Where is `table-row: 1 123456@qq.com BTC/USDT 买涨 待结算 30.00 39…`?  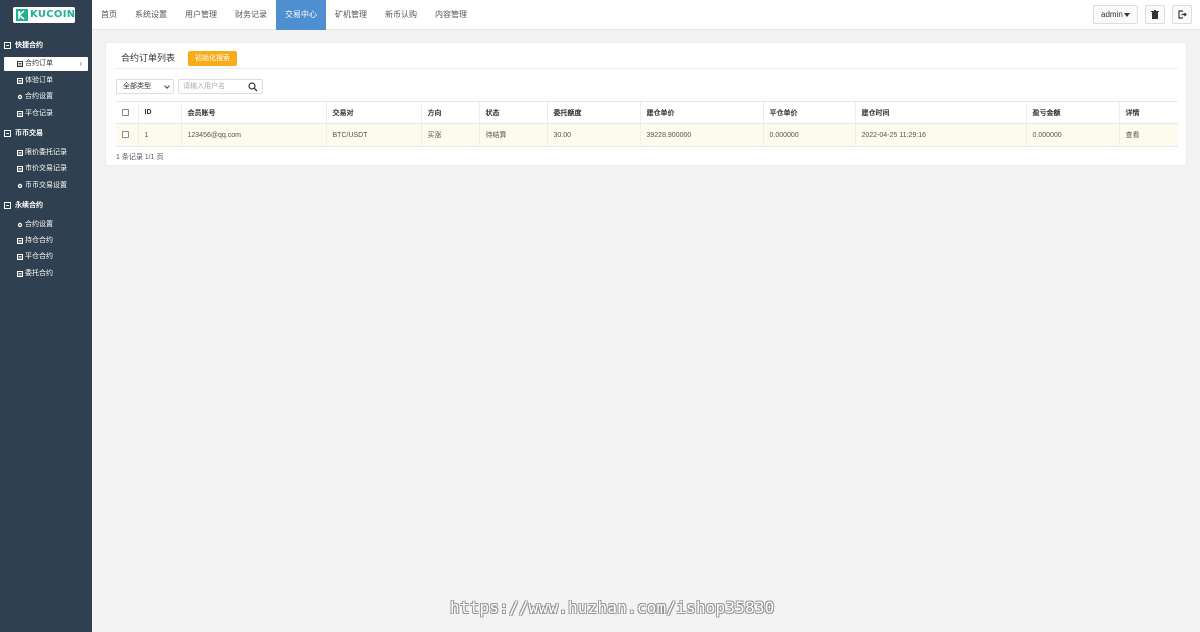
table-row: 1 123456@qq.com BTC/USDT 买涨 待结算 30.00 39… is located at coordinates (647, 135).